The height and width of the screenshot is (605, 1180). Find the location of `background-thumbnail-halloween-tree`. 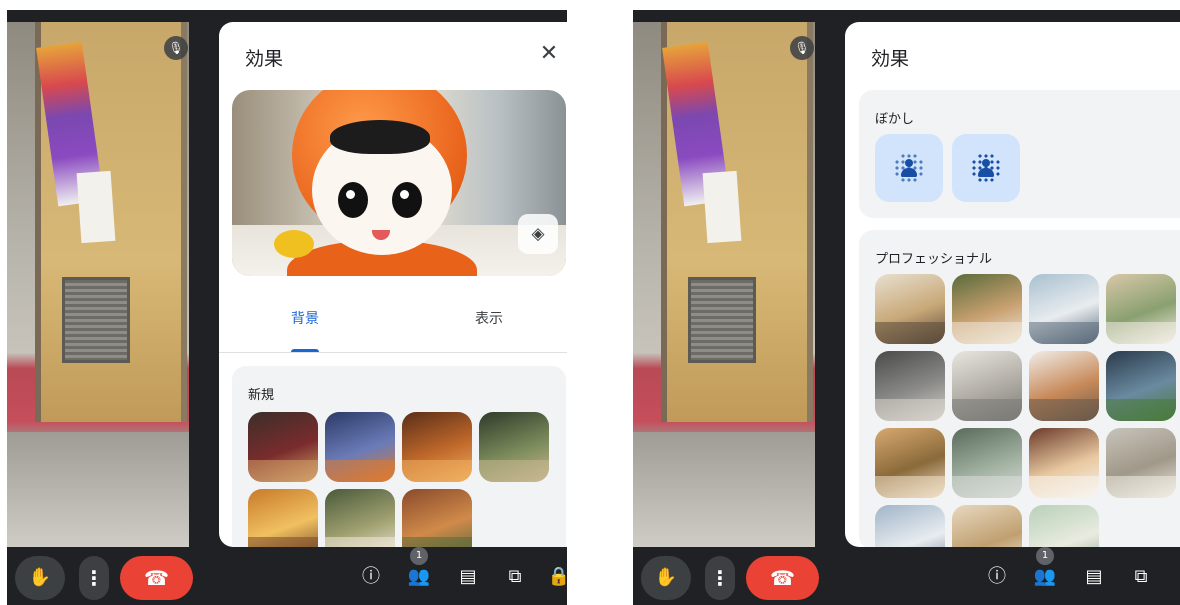

background-thumbnail-halloween-tree is located at coordinates (360, 447).